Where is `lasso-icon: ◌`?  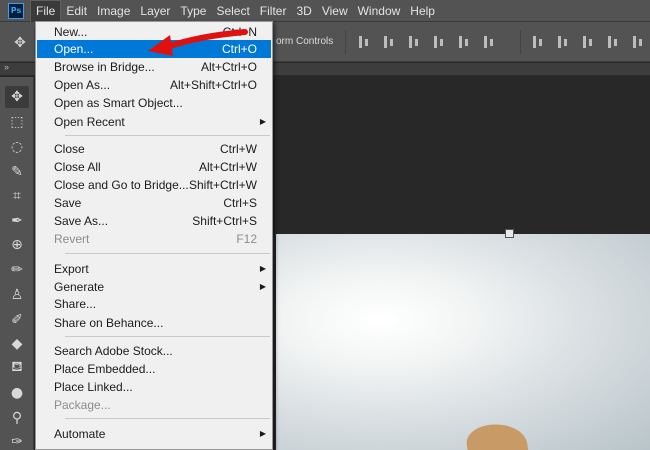 lasso-icon: ◌ is located at coordinates (17, 147).